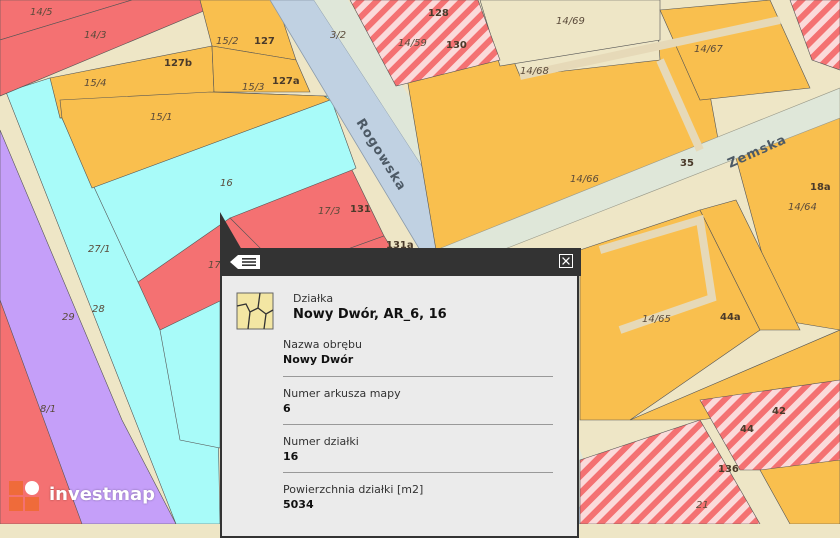 Image resolution: width=840 pixels, height=538 pixels. What do you see at coordinates (231, 231) in the screenshot?
I see `popup-pointer` at bounding box center [231, 231].